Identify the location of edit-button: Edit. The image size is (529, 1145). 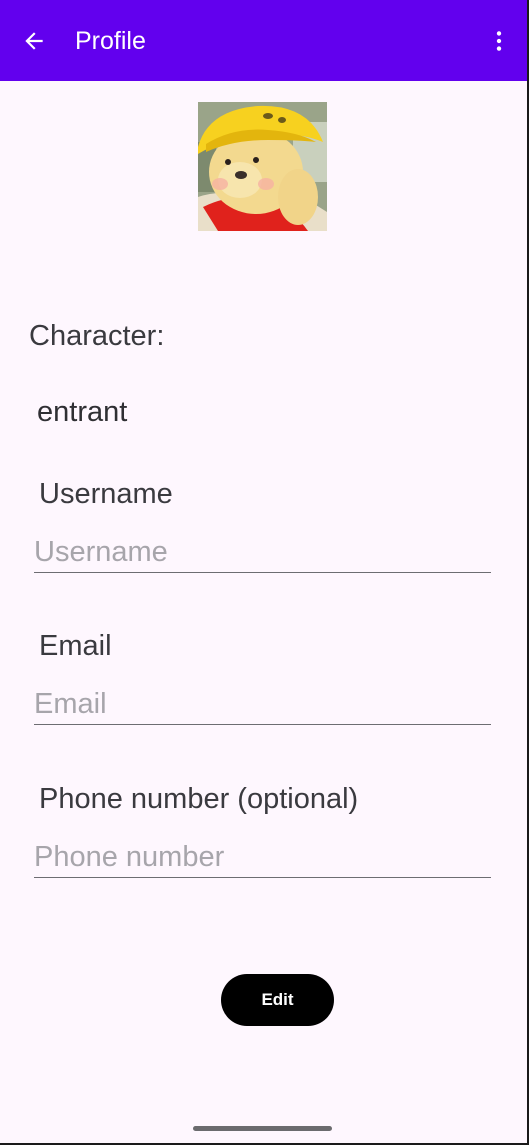
(277, 1000).